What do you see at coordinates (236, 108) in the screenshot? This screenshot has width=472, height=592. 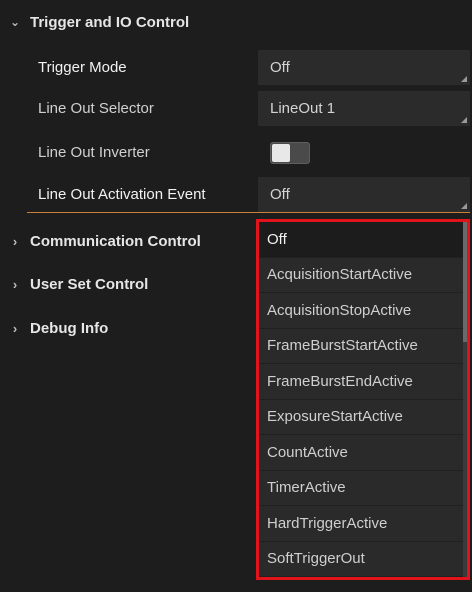 I see `property-row-line-out-selector: Line Out Selector LineOut 1` at bounding box center [236, 108].